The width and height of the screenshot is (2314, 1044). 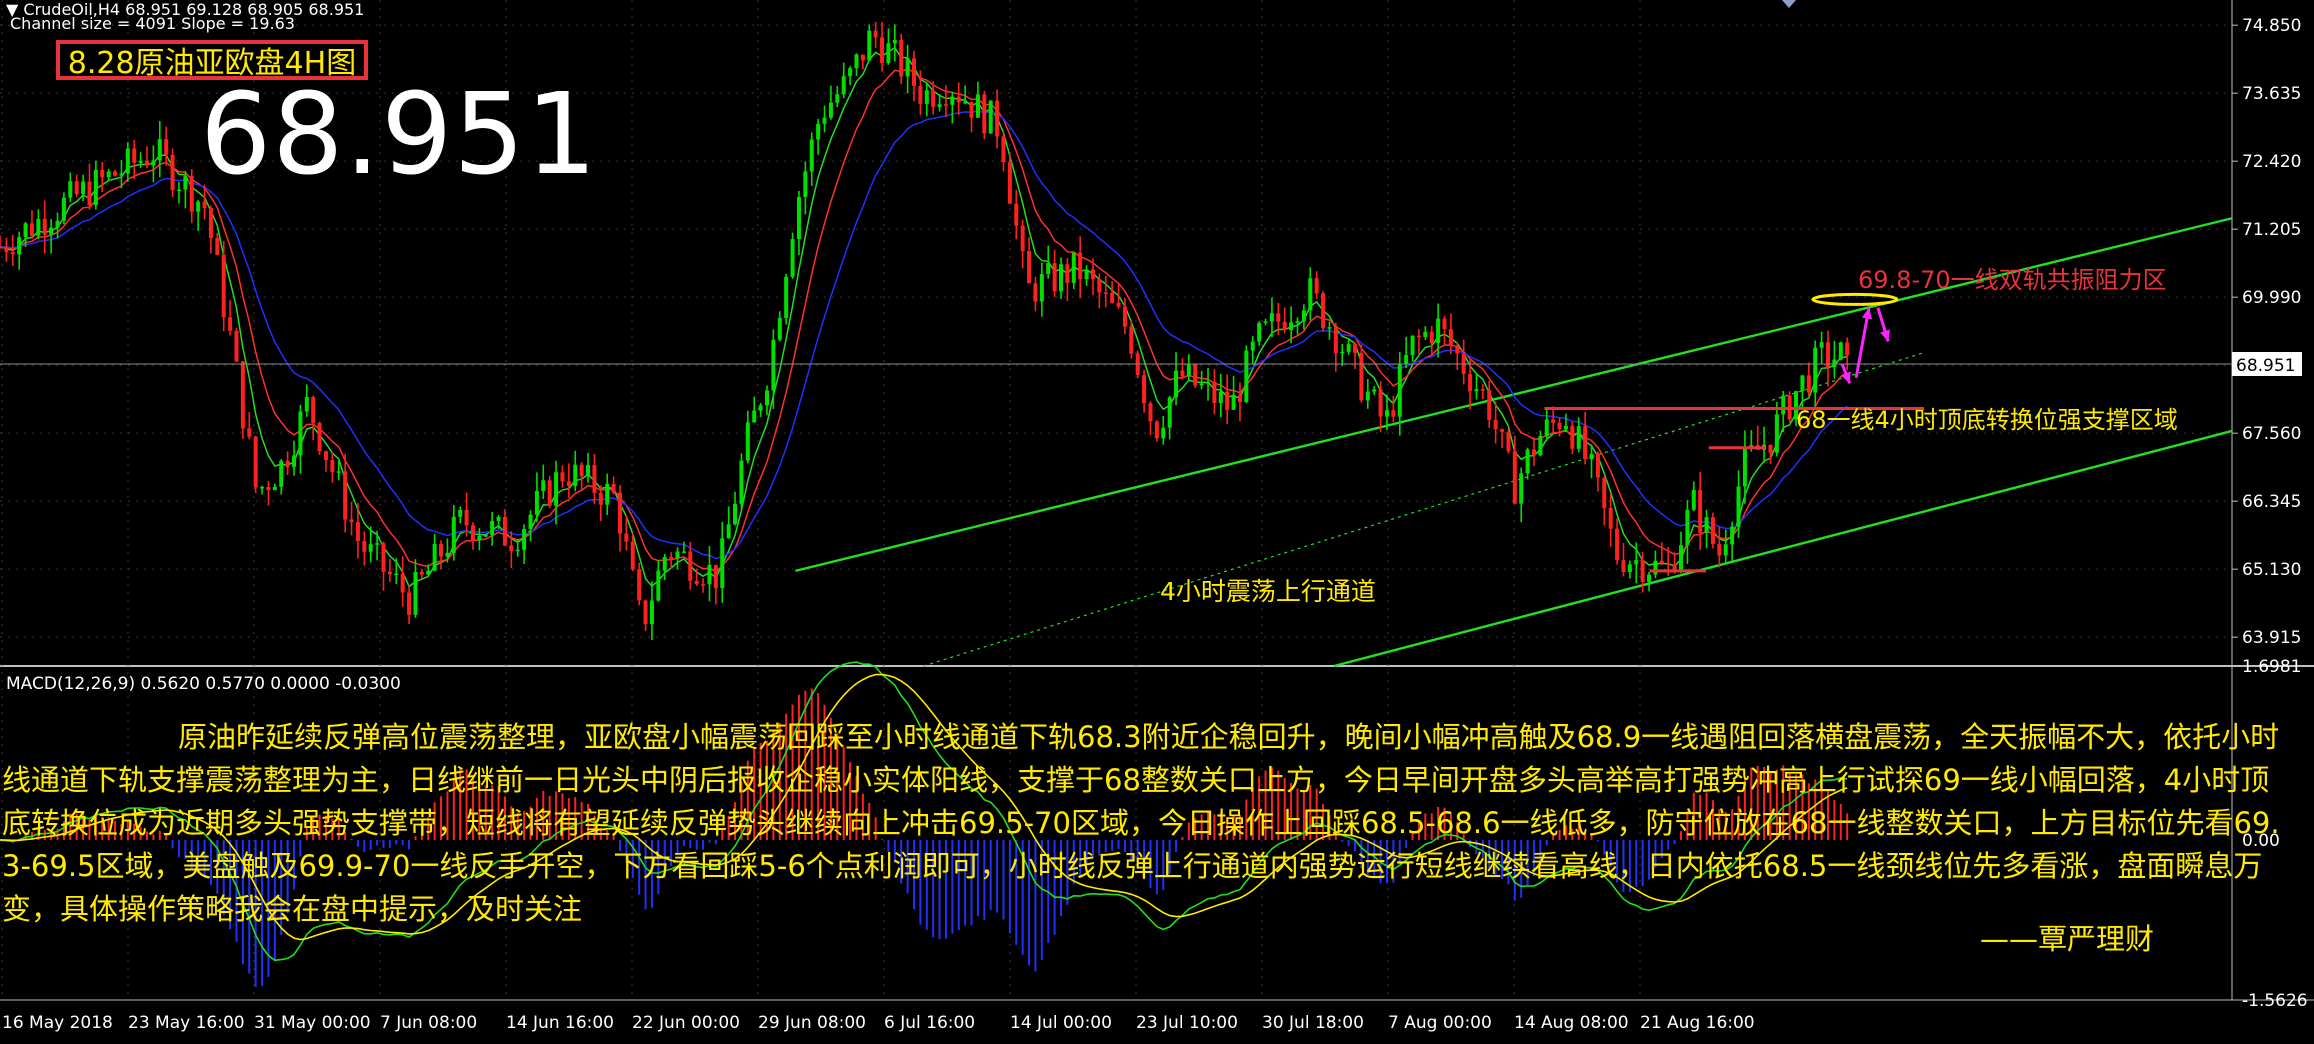 What do you see at coordinates (2275, 1001) in the screenshot?
I see `macd-y-tick-label: -1.5626` at bounding box center [2275, 1001].